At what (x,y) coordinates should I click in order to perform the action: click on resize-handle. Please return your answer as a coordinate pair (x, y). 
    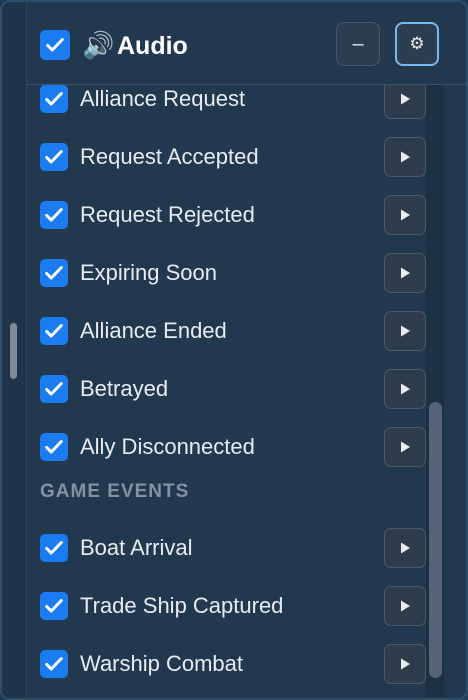
    Looking at the image, I should click on (13, 351).